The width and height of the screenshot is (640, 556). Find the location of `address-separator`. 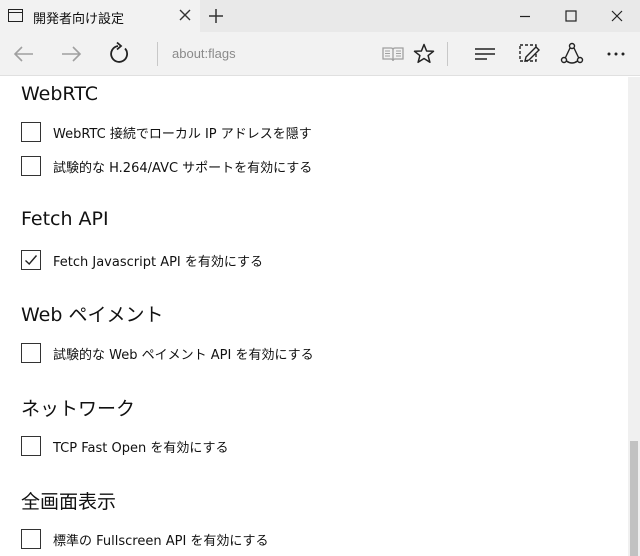

address-separator is located at coordinates (157, 54).